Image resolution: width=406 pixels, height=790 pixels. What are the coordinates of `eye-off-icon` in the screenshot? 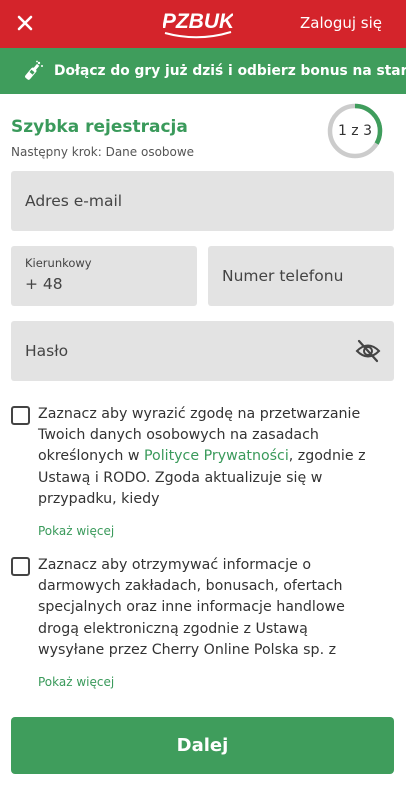 It's located at (368, 351).